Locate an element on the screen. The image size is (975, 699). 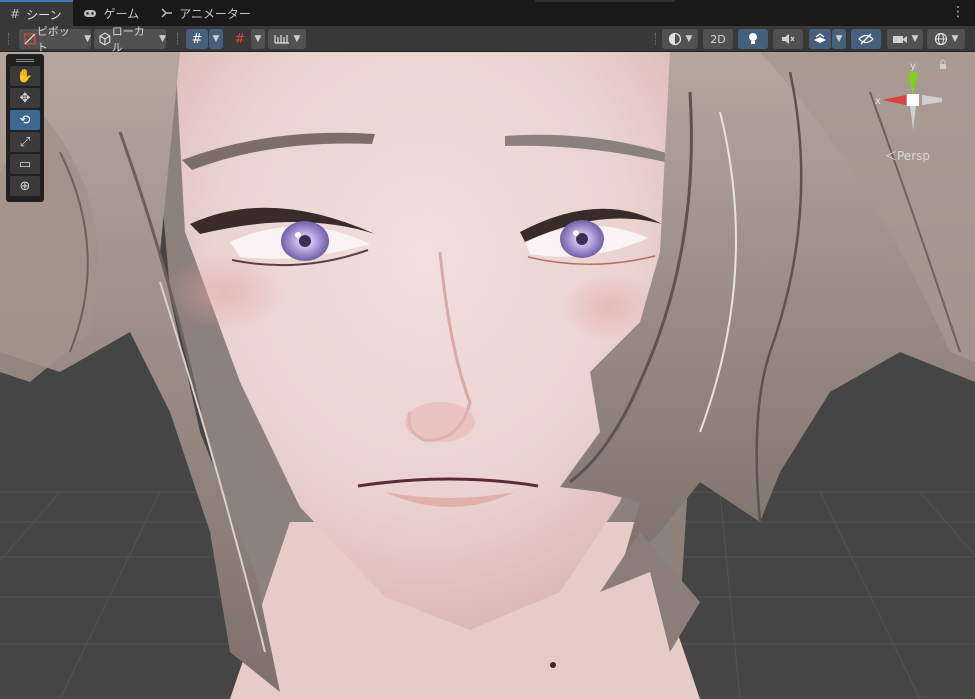
shading-sphere-icon is located at coordinates (674, 39).